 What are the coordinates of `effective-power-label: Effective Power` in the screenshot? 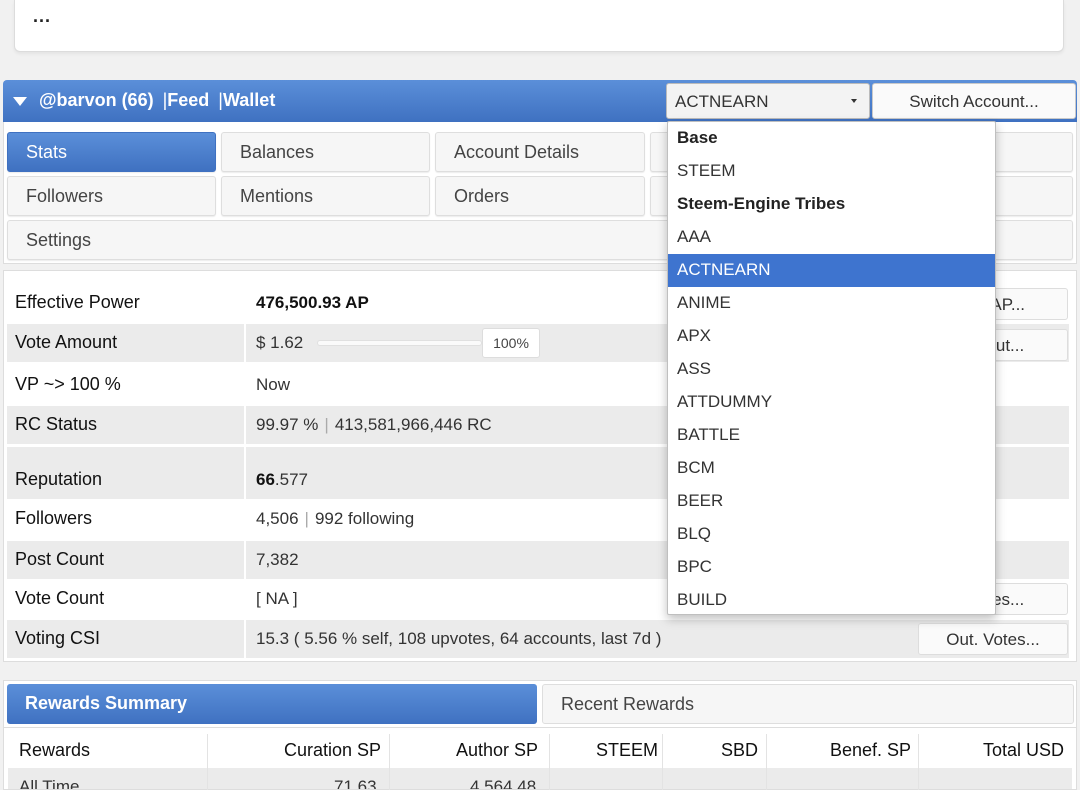 It's located at (77, 302).